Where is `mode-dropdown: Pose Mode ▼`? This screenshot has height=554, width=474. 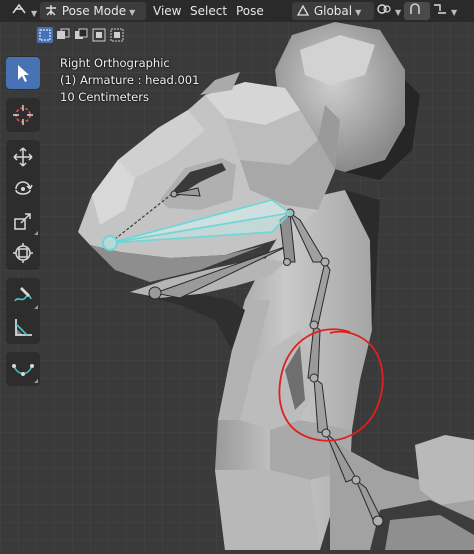 mode-dropdown: Pose Mode ▼ is located at coordinates (93, 11).